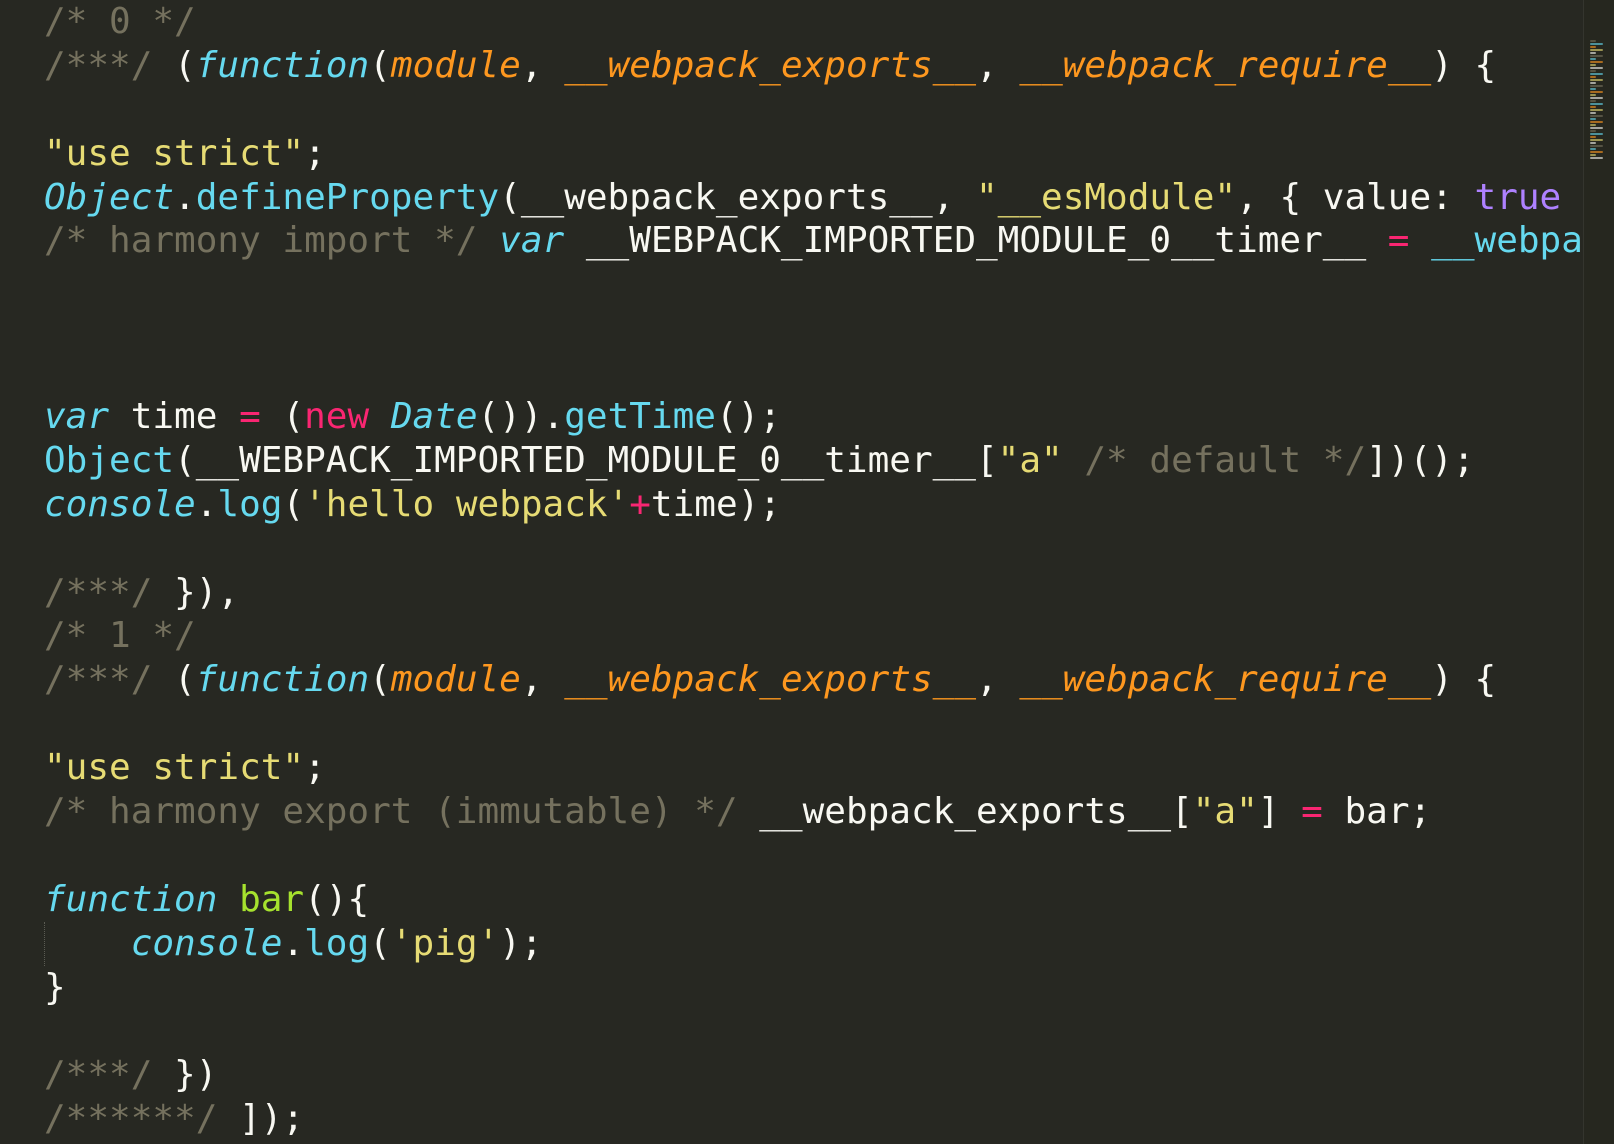 The height and width of the screenshot is (1144, 1614). What do you see at coordinates (402, 812) in the screenshot?
I see `code-token-comment: /* harmony export (immutable) */` at bounding box center [402, 812].